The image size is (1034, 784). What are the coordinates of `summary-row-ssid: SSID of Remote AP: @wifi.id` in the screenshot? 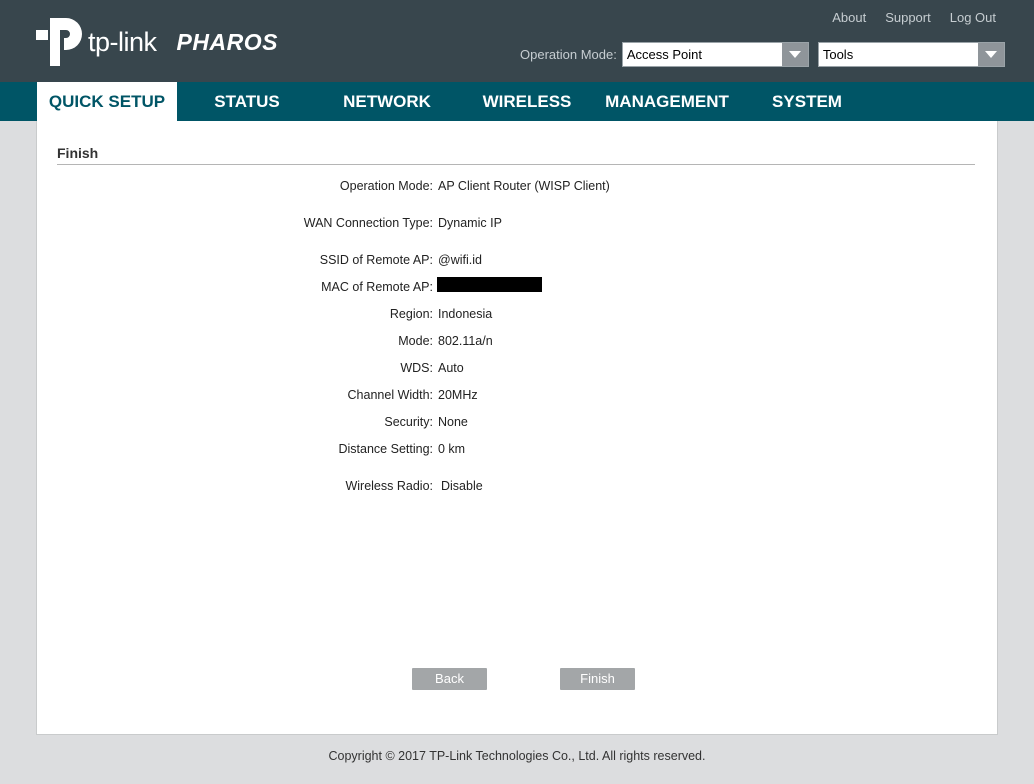 It's located at (518, 262).